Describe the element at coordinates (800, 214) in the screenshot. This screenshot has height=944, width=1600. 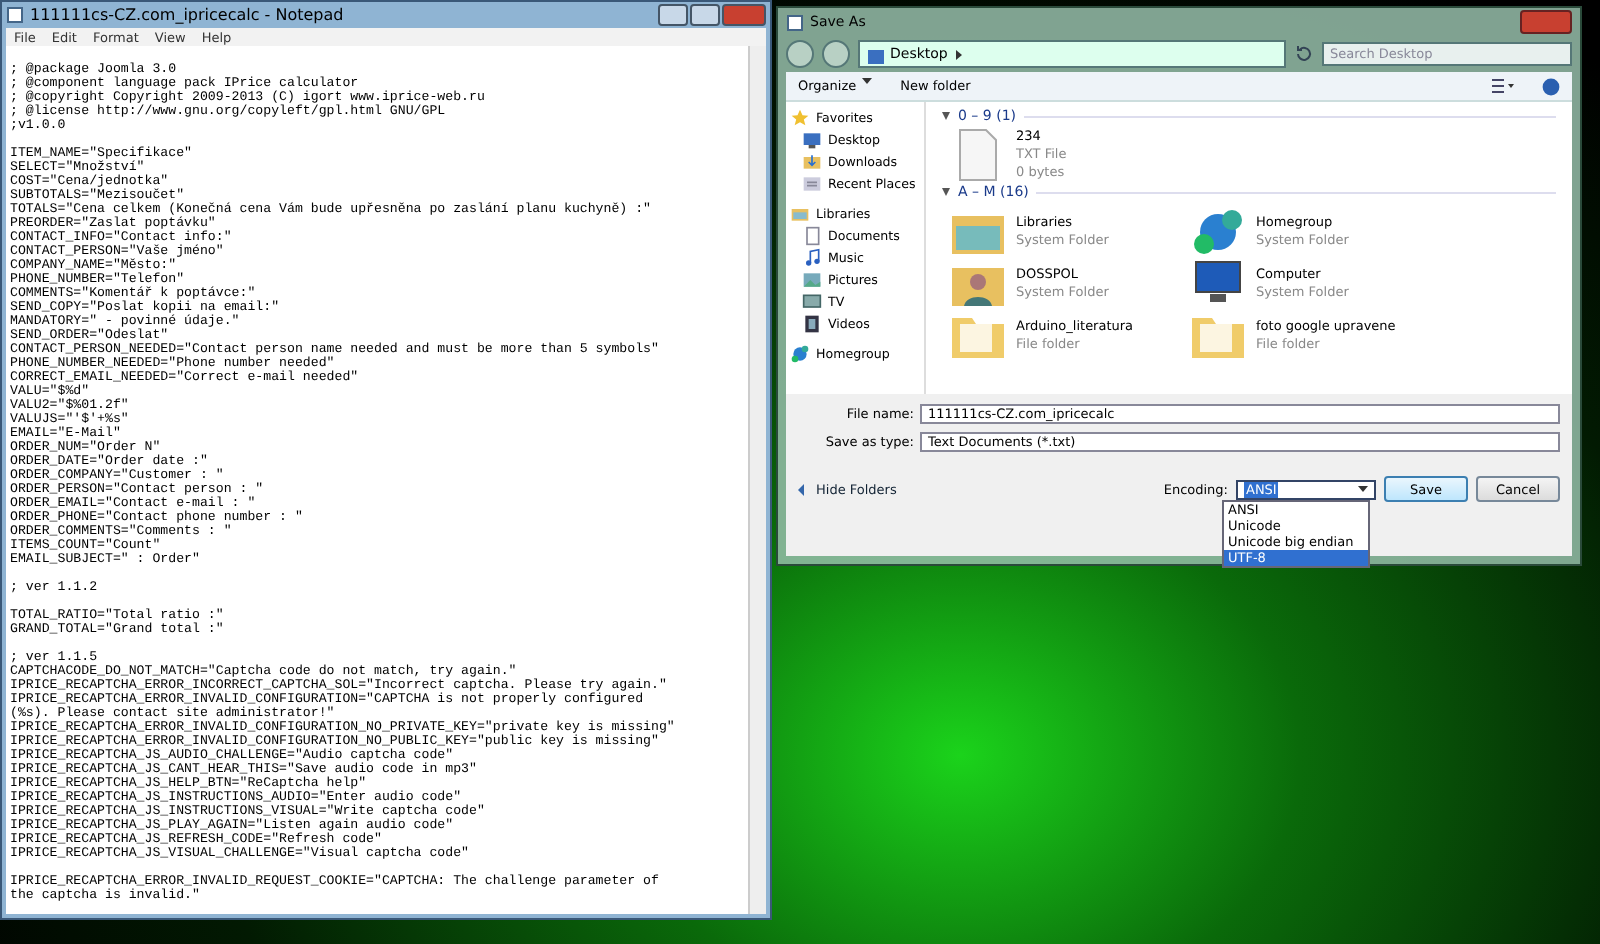
I see `library-icon` at that location.